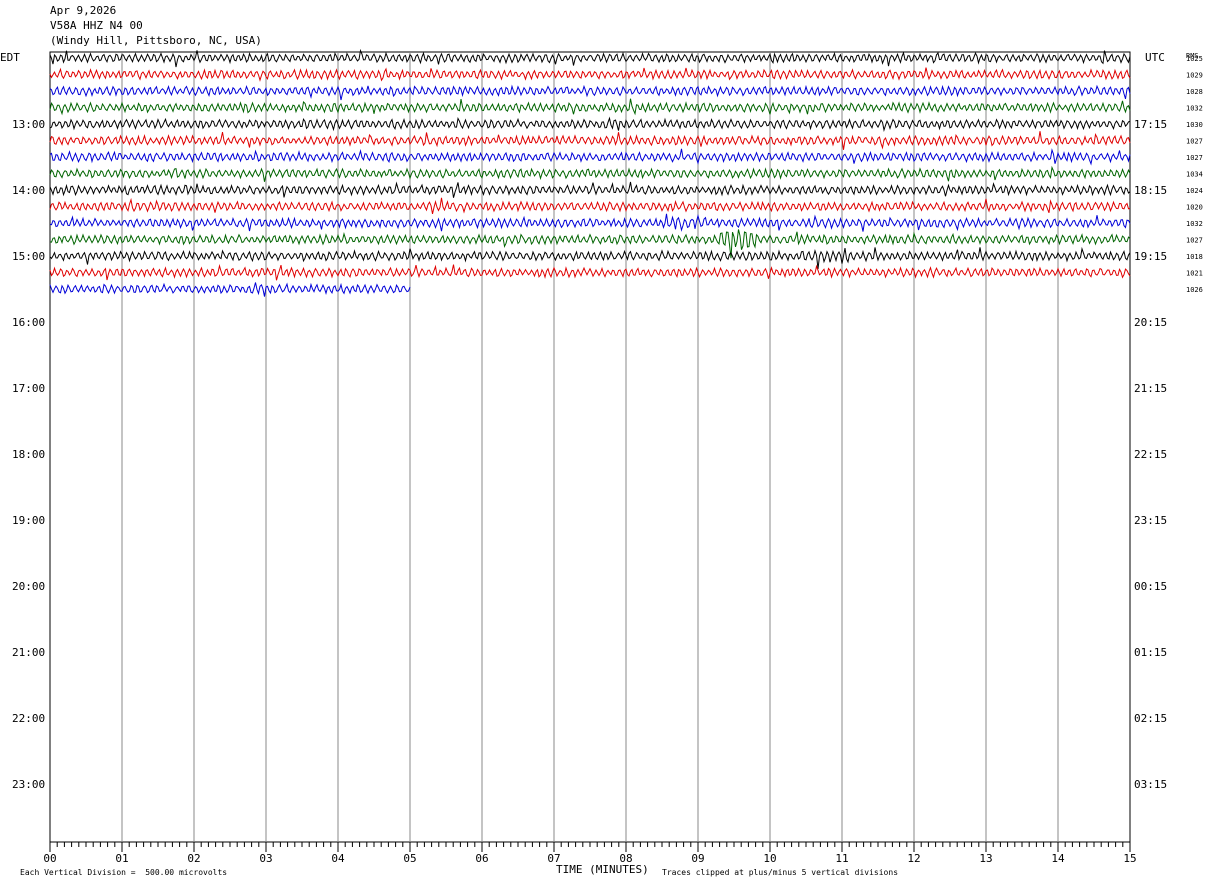 The height and width of the screenshot is (886, 1210). I want to click on right-hour-label: 17:15, so click(1150, 124).